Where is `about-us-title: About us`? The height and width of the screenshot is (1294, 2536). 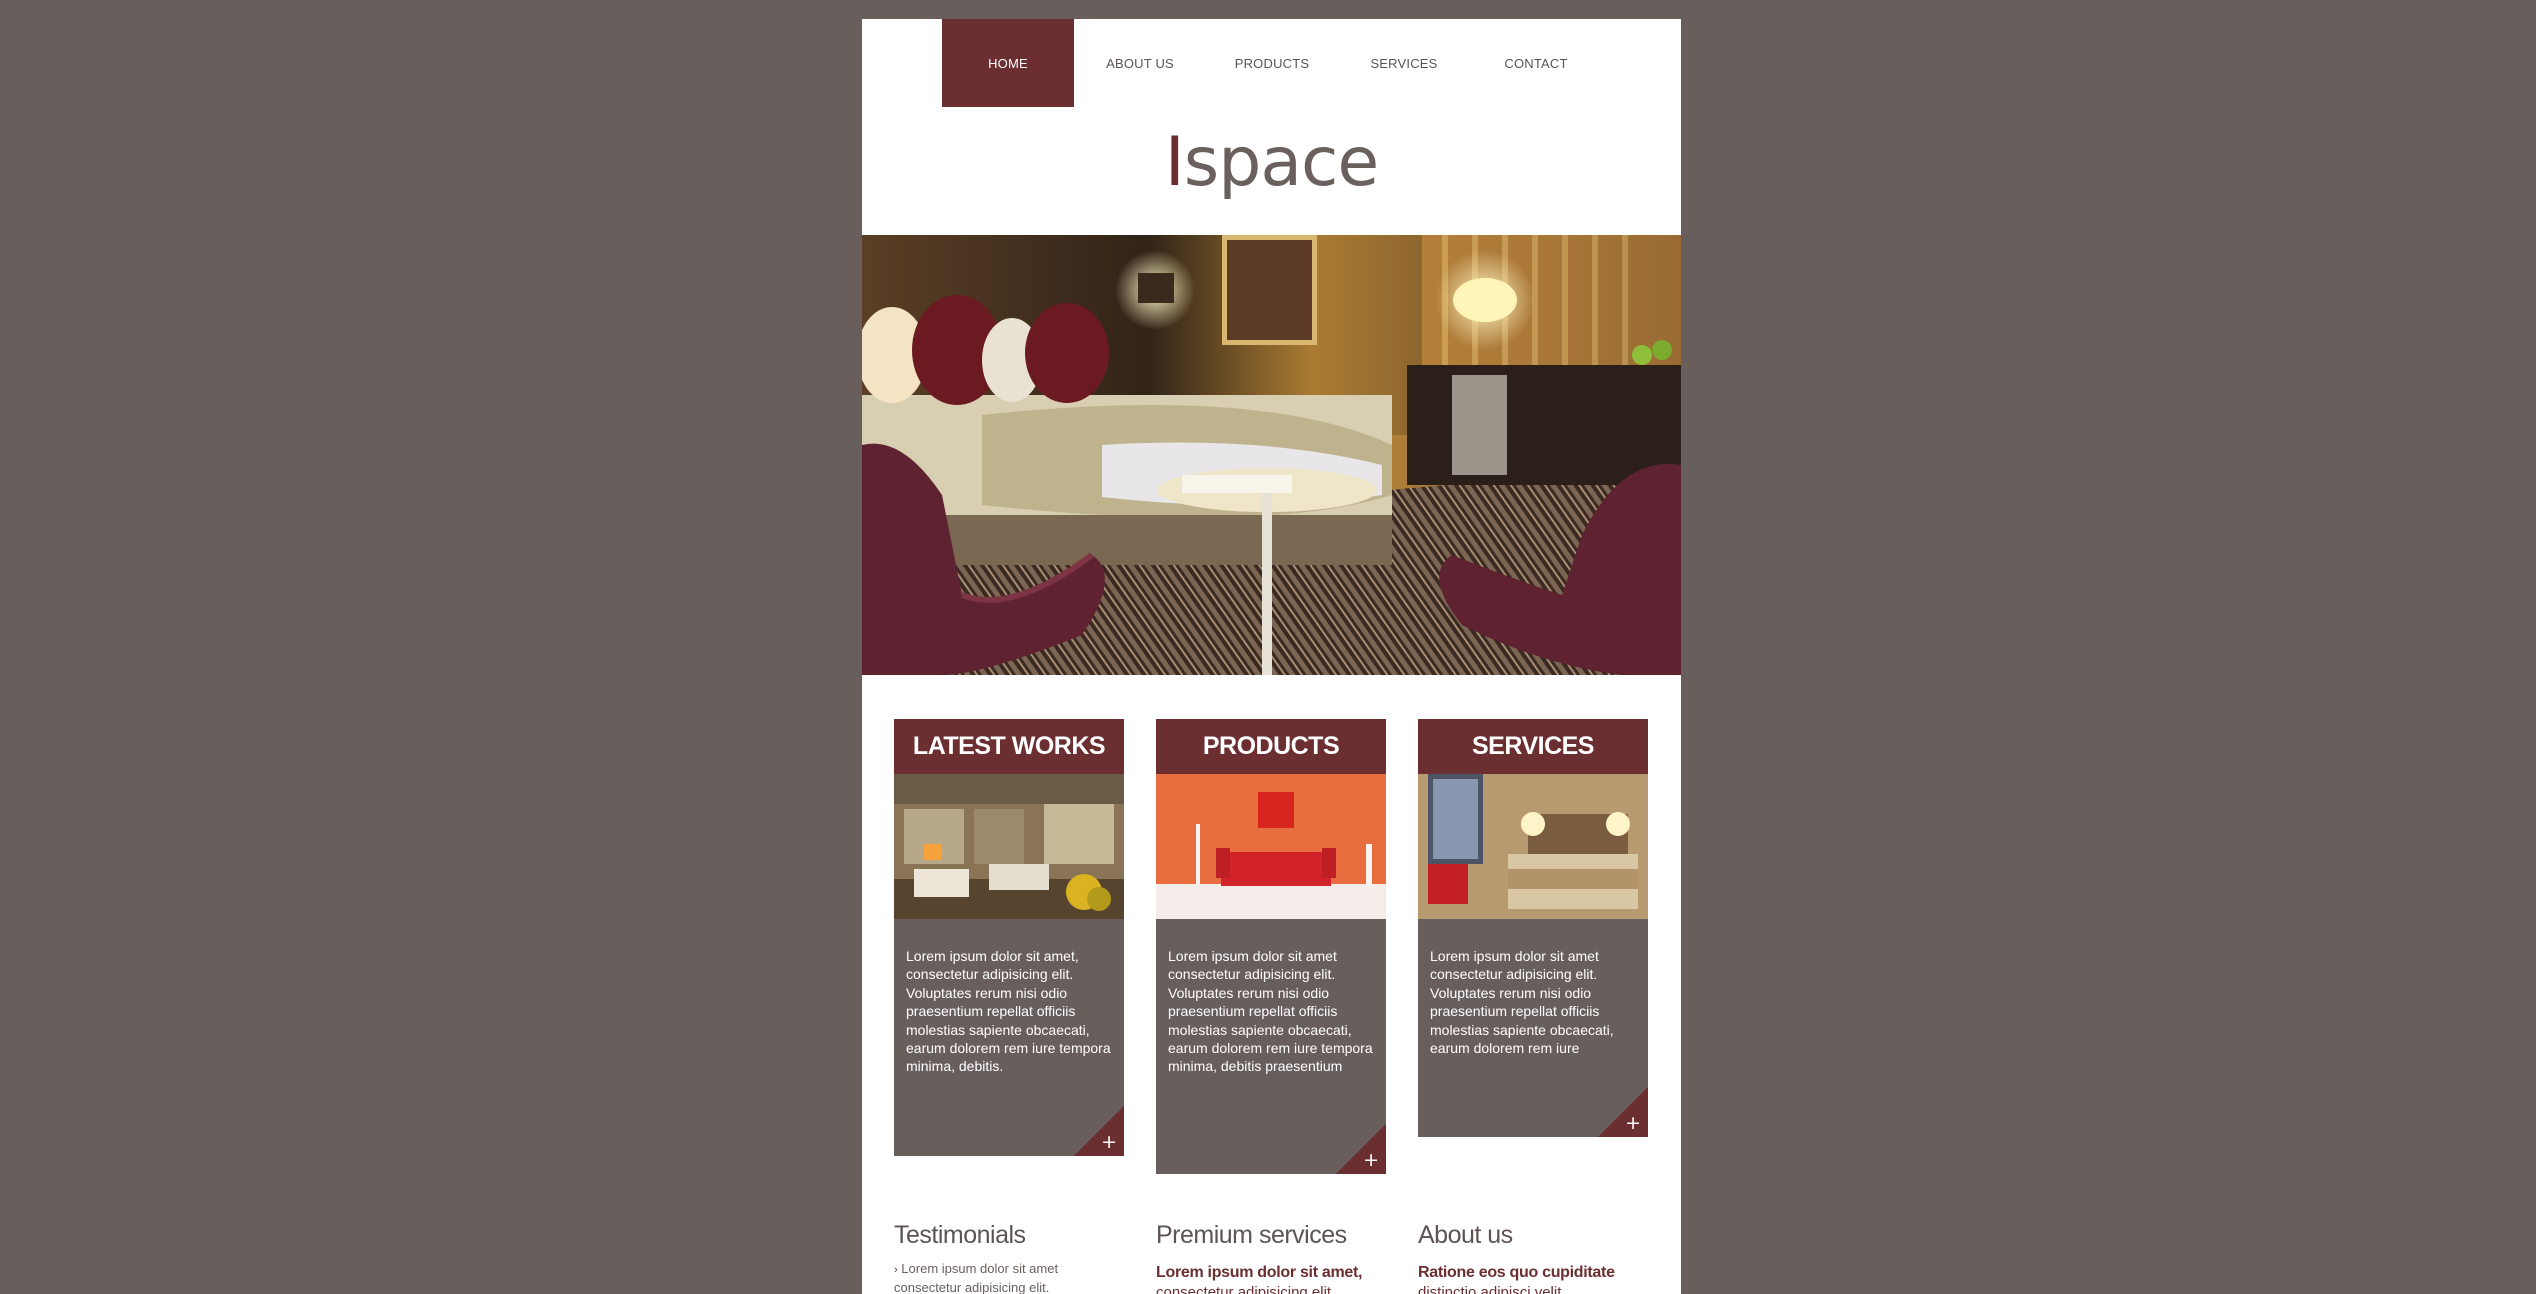
about-us-title: About us is located at coordinates (1465, 1235).